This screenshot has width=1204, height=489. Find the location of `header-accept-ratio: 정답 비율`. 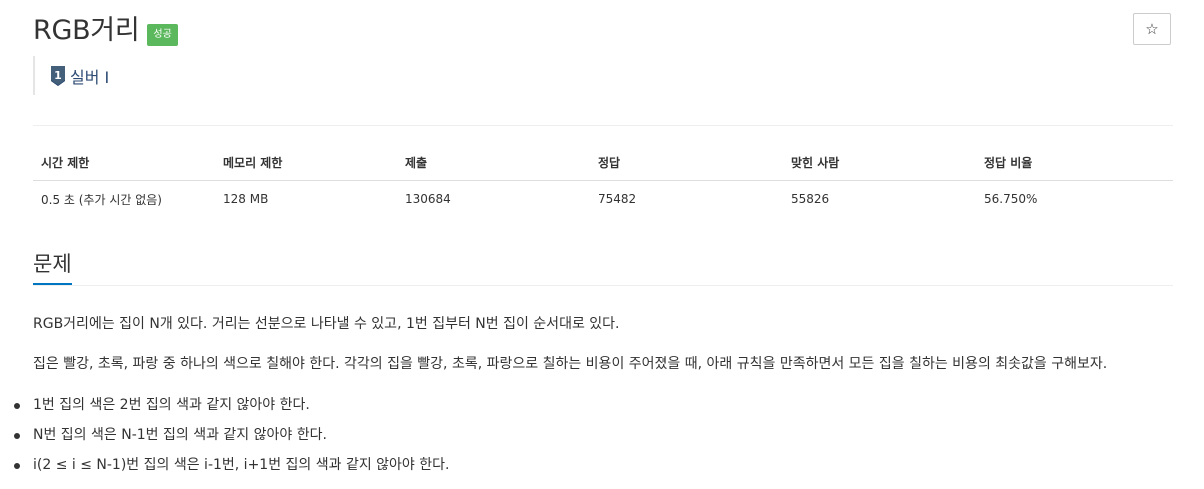

header-accept-ratio: 정답 비율 is located at coordinates (1074, 162).